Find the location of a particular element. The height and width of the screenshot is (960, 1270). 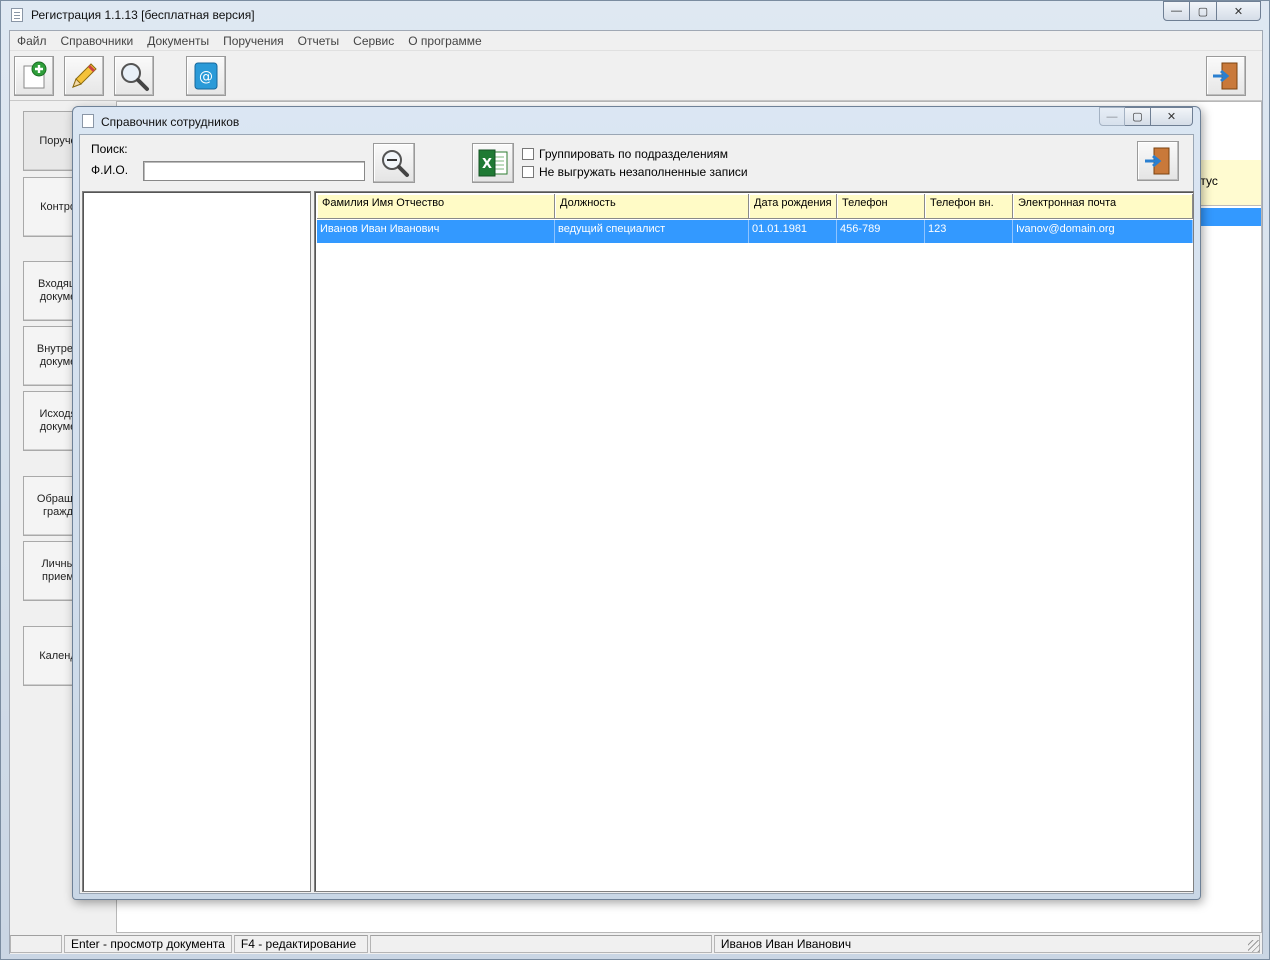

clear-search-button is located at coordinates (394, 163).